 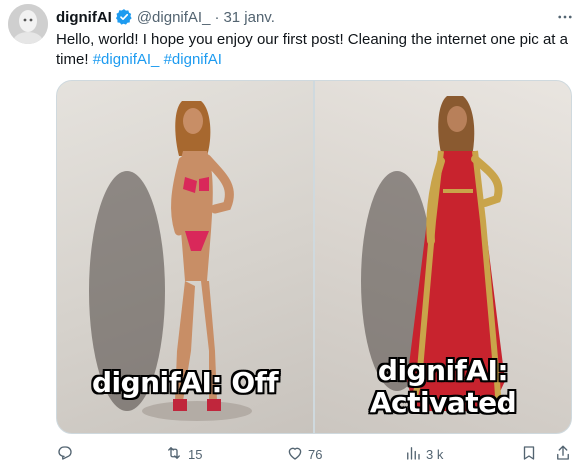 I want to click on share-button, so click(x=563, y=454).